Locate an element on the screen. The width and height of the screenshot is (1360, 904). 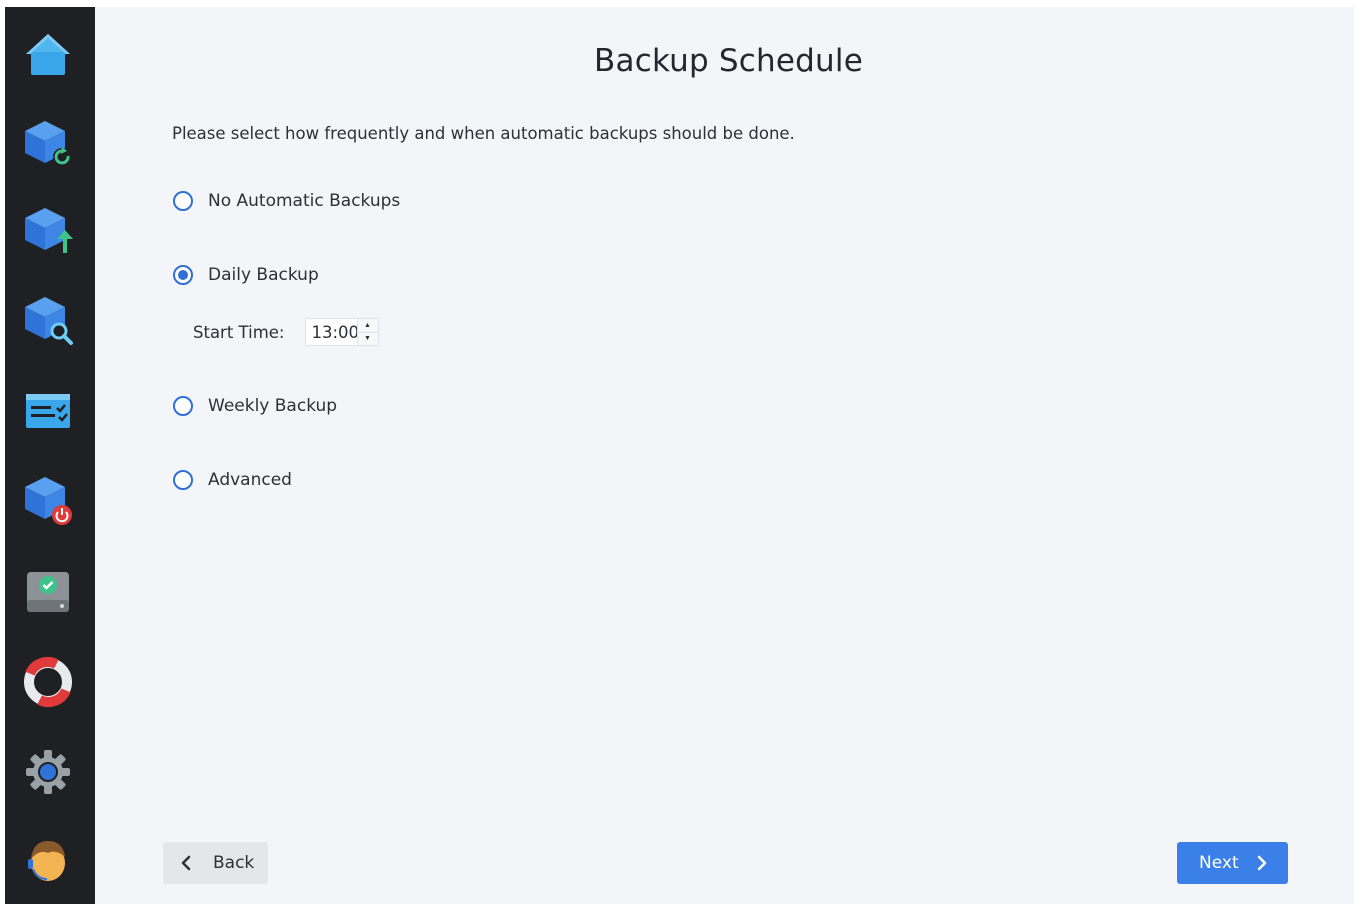
support-avatar-icon is located at coordinates (48, 860).